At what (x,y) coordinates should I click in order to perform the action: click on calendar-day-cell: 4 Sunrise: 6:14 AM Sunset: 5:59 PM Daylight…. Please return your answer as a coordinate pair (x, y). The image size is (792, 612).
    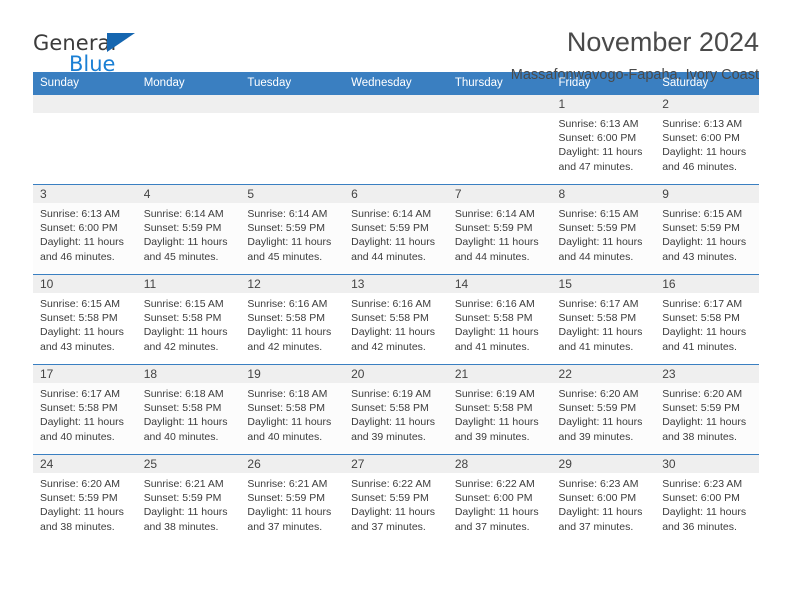
    Looking at the image, I should click on (188, 229).